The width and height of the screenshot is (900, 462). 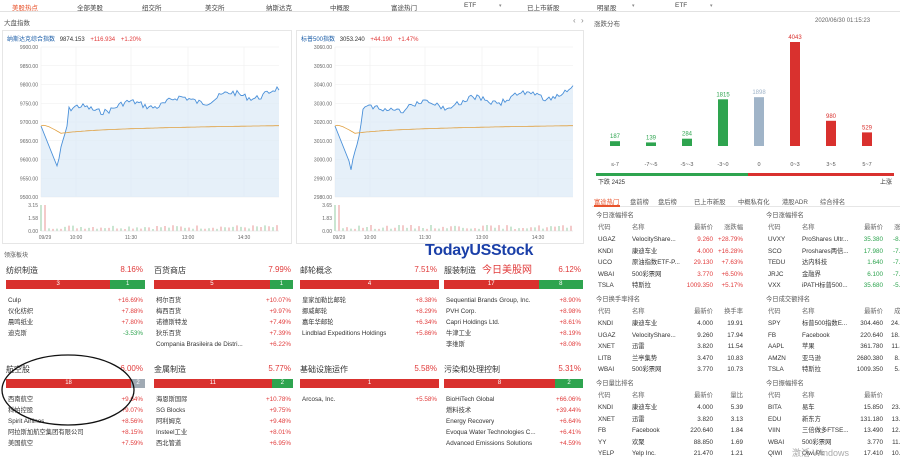 What do you see at coordinates (670, 358) in the screenshot?
I see `table-row: LITB 兰亭集势 3.470 10.83` at bounding box center [670, 358].